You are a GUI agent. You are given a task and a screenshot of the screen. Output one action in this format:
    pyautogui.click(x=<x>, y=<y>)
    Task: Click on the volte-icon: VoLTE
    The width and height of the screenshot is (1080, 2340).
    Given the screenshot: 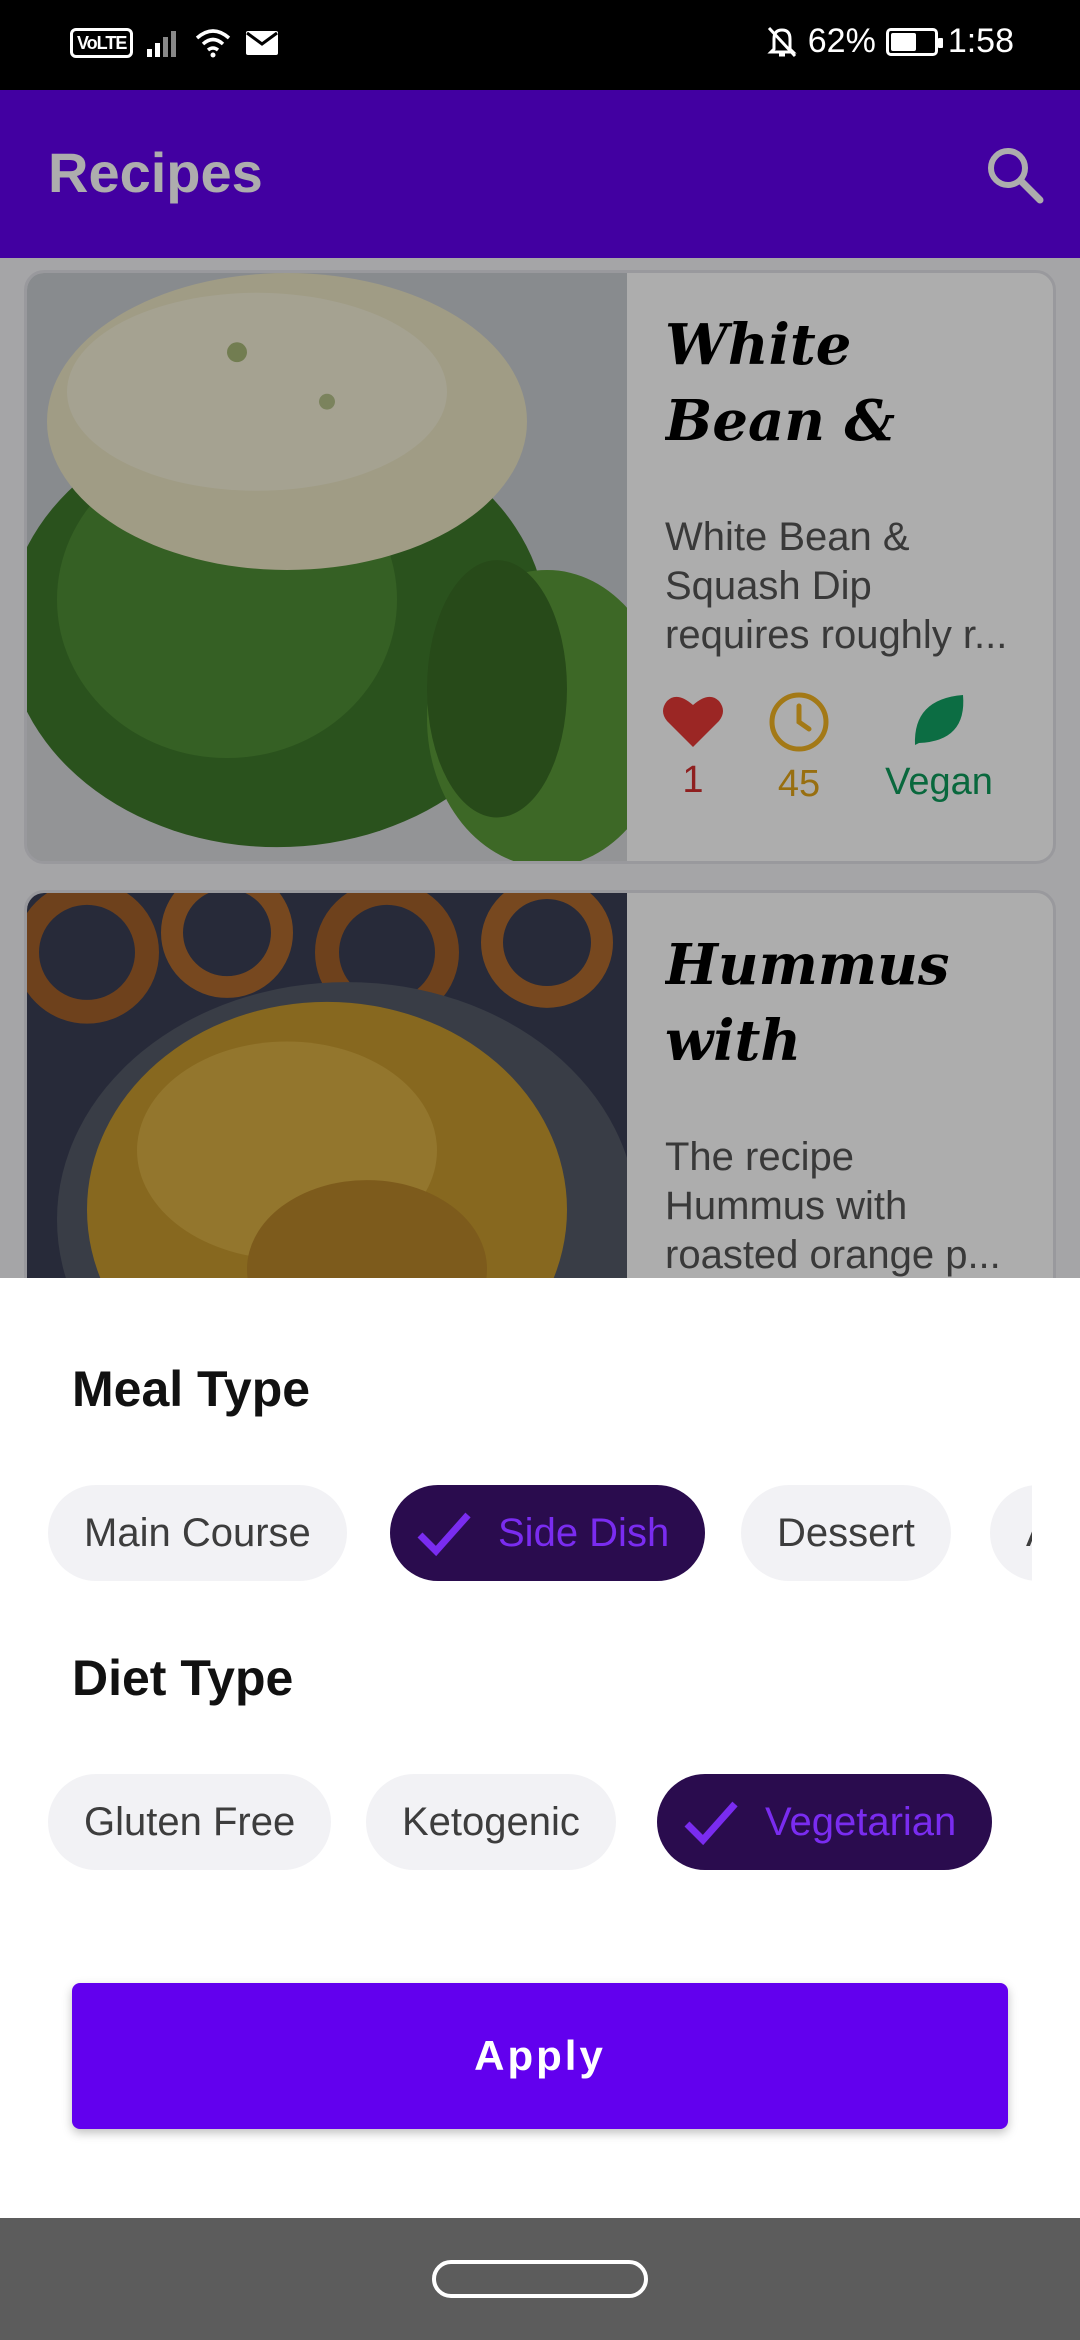 What is the action you would take?
    pyautogui.click(x=102, y=43)
    